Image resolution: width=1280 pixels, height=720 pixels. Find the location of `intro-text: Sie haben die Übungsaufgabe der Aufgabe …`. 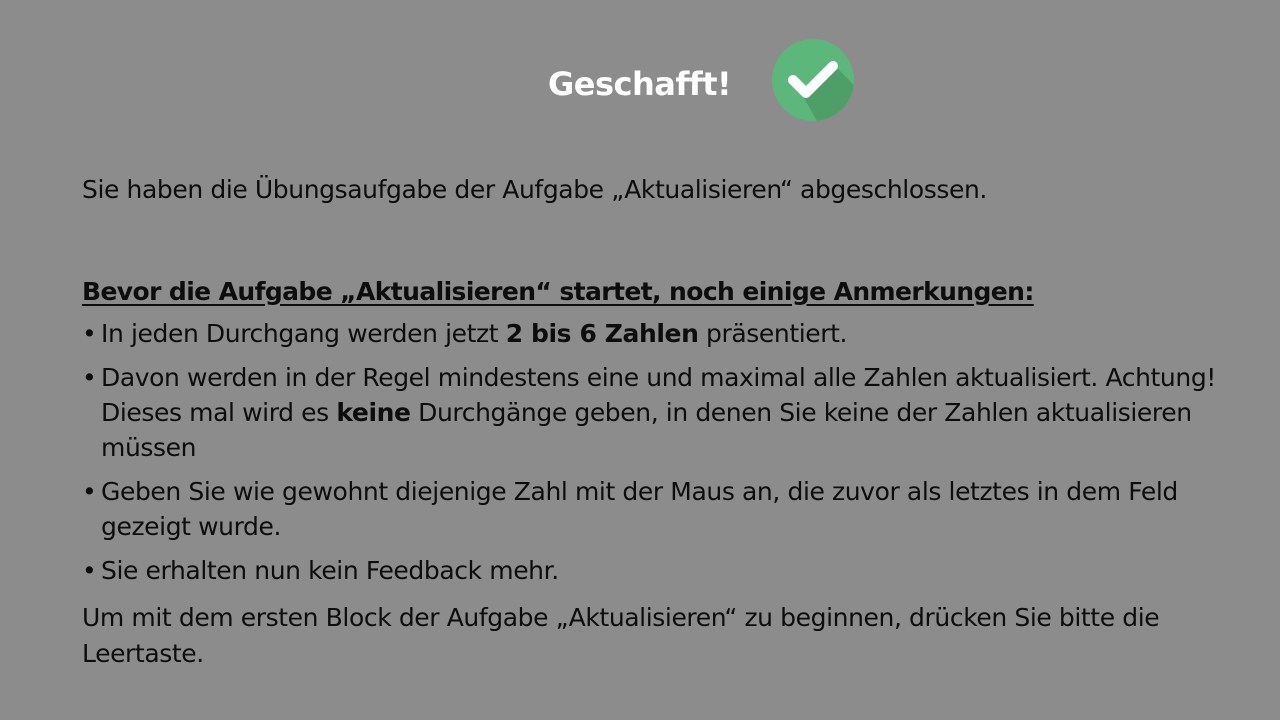

intro-text: Sie haben die Übungsaufgabe der Aufgabe … is located at coordinates (534, 189).